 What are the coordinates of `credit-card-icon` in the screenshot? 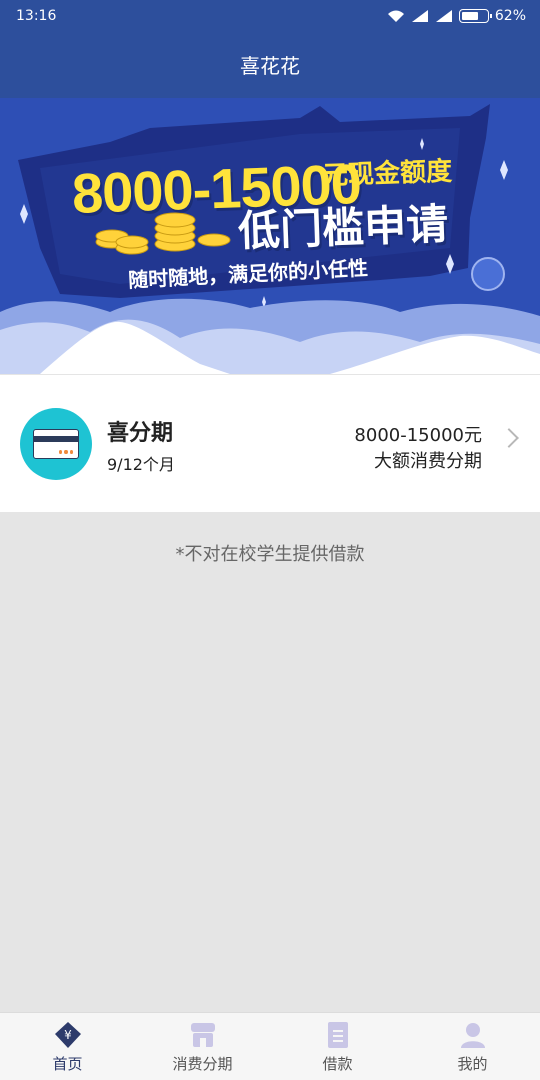 It's located at (56, 444).